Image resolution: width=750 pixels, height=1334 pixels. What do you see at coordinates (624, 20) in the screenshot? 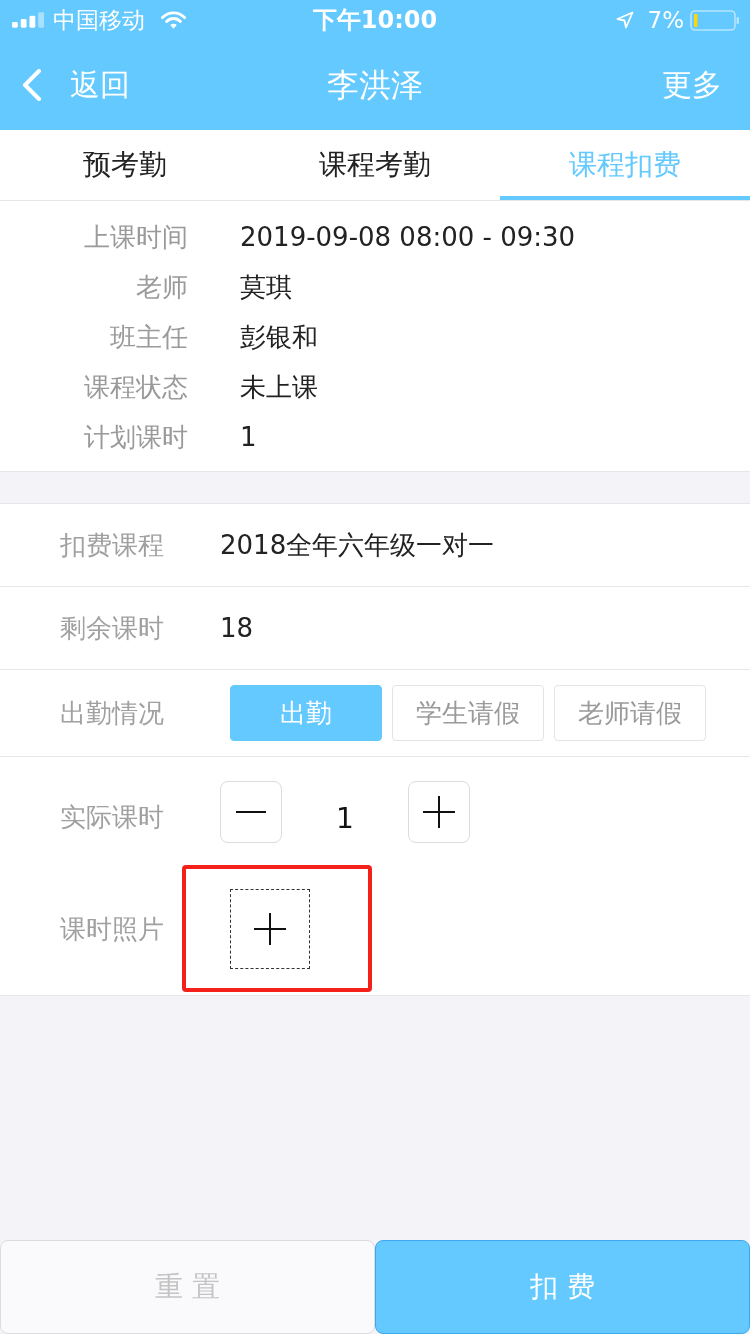
I see `location-arrow-icon` at bounding box center [624, 20].